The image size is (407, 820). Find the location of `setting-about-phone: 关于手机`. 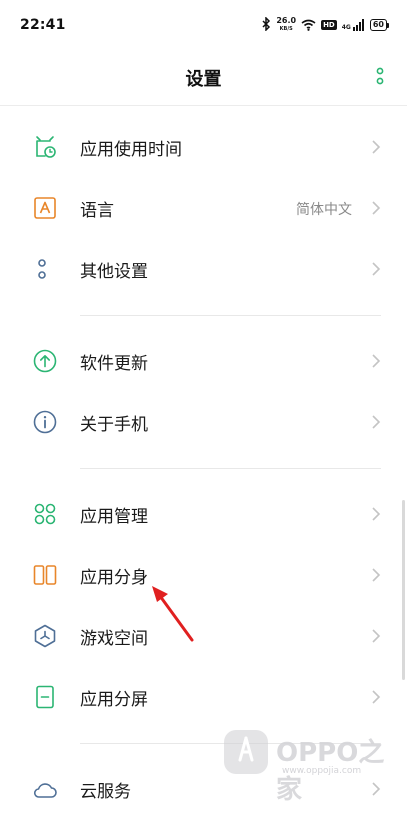

setting-about-phone: 关于手机 is located at coordinates (203, 422).